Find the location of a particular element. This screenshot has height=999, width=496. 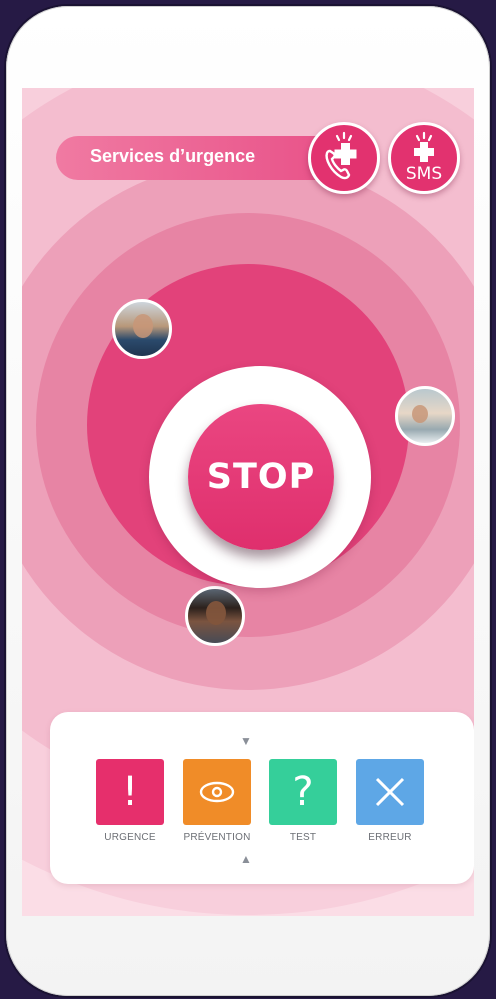

mode-urgence-button: ! is located at coordinates (130, 792).